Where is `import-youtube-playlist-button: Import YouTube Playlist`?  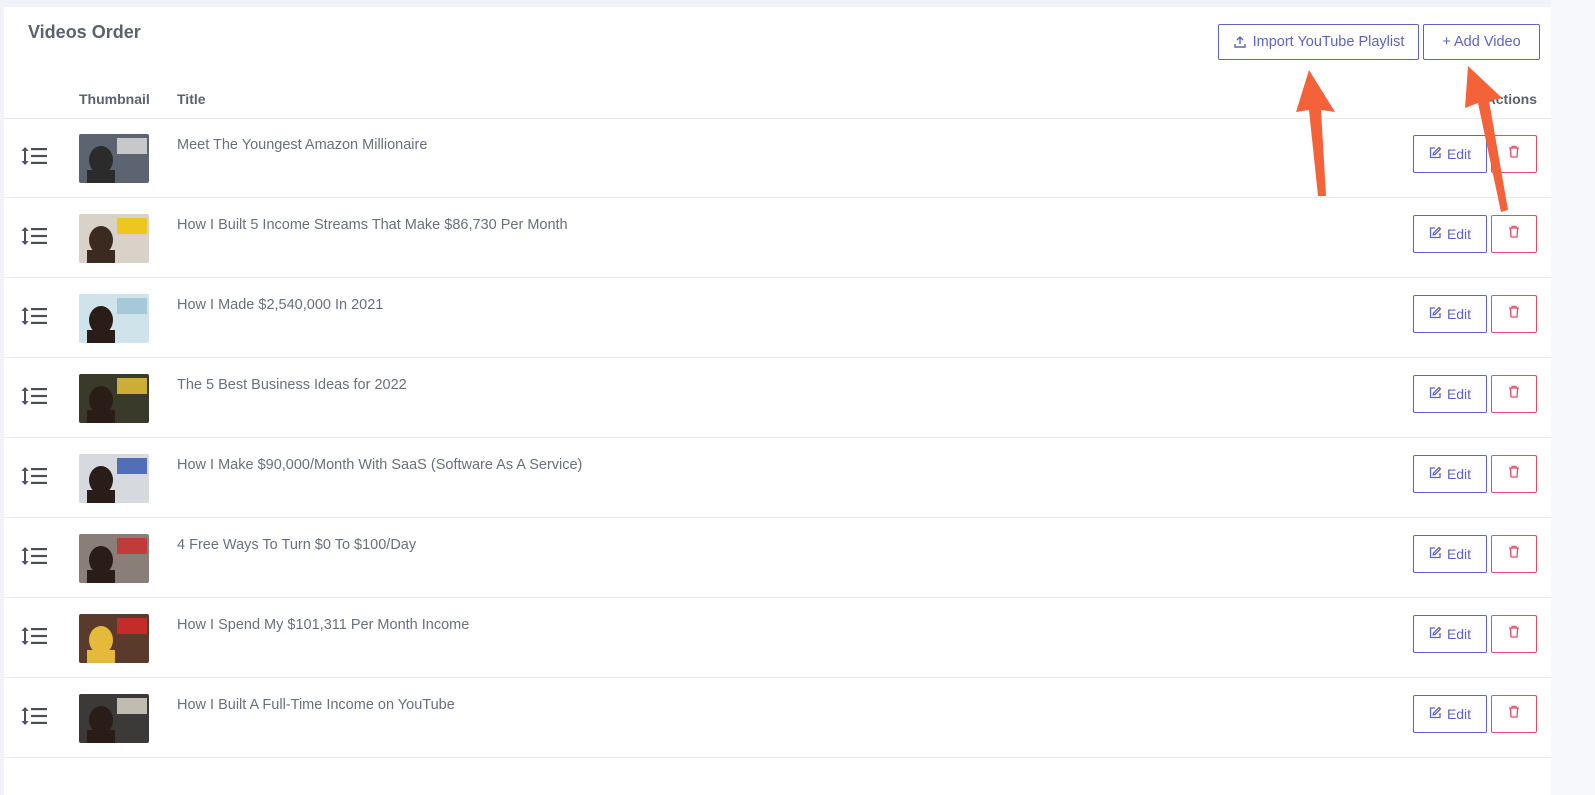 import-youtube-playlist-button: Import YouTube Playlist is located at coordinates (1318, 42).